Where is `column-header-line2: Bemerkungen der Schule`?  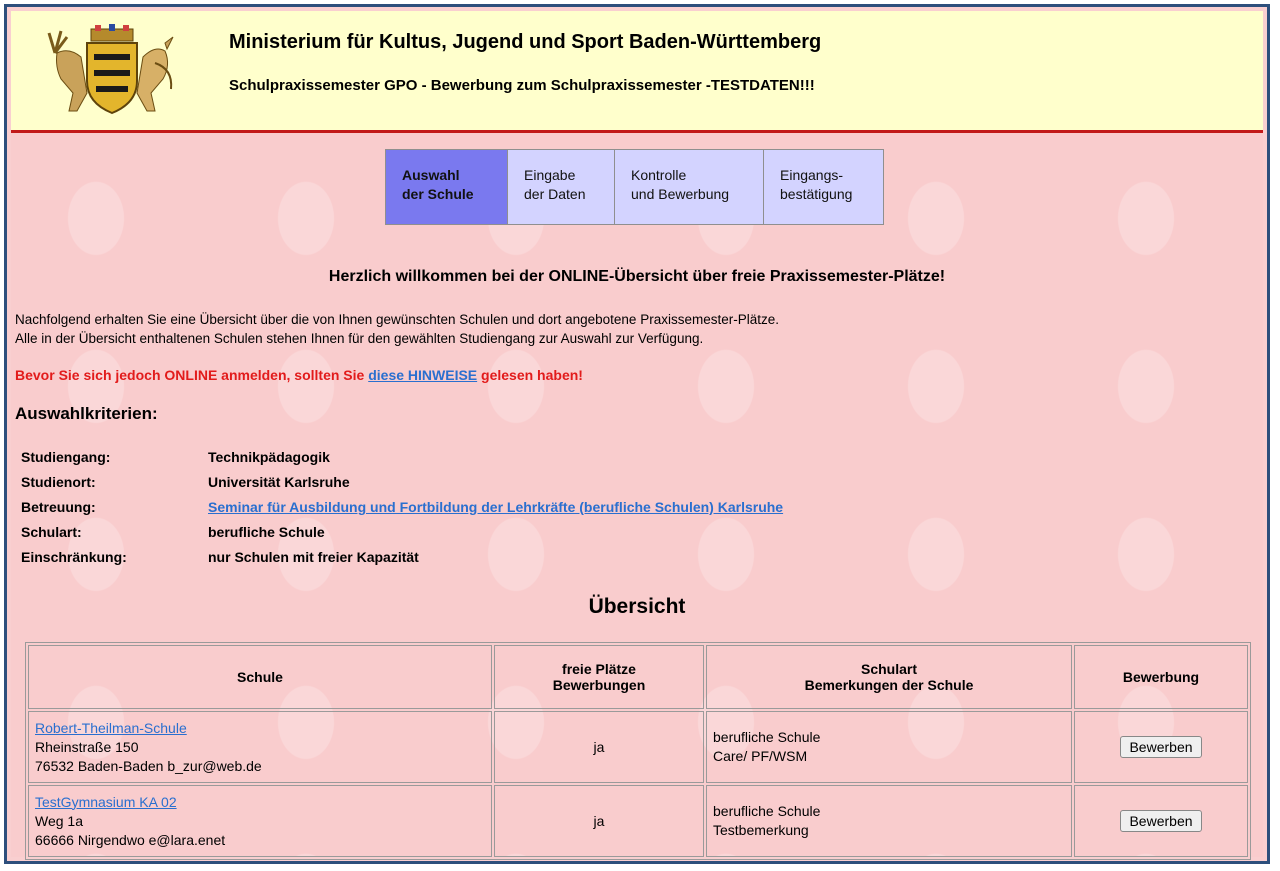
column-header-line2: Bemerkungen der Schule is located at coordinates (889, 685).